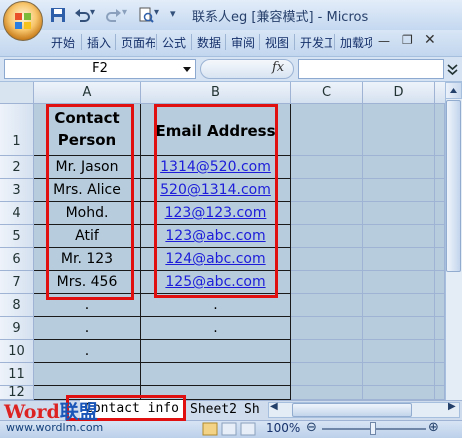  Describe the element at coordinates (216, 328) in the screenshot. I see `cell-b9: .` at that location.